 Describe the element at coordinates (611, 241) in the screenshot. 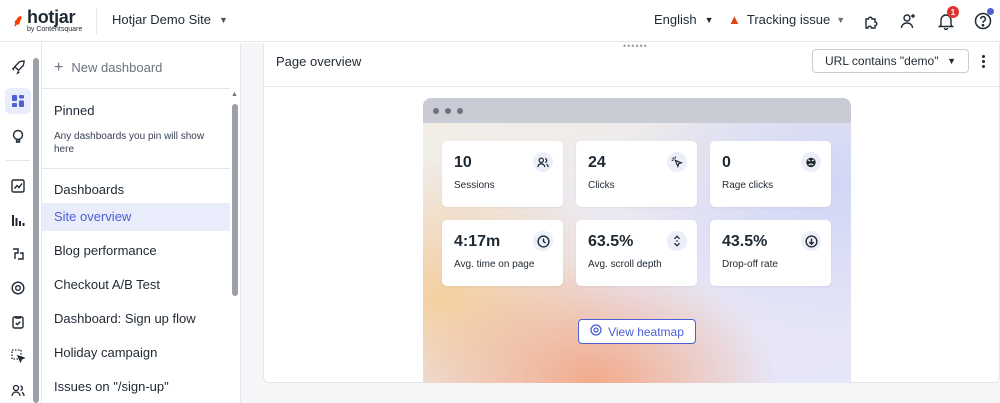

I see `metric-value: 63.5%` at that location.